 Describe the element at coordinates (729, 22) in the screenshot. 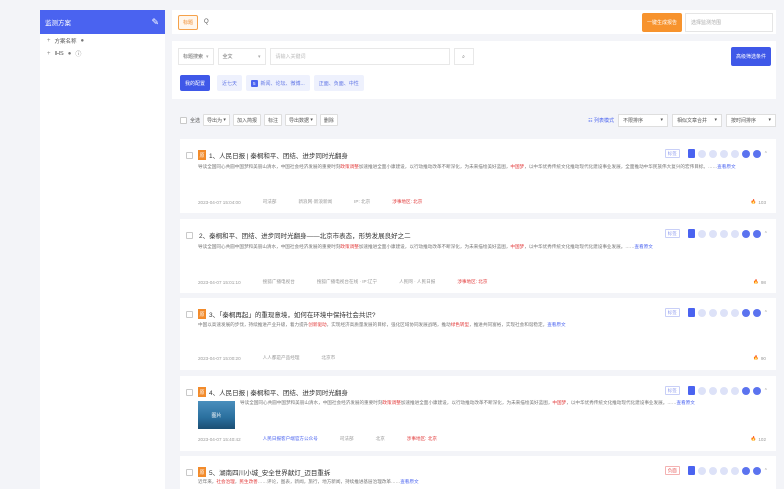

I see `range-select: 选择监测范围` at that location.